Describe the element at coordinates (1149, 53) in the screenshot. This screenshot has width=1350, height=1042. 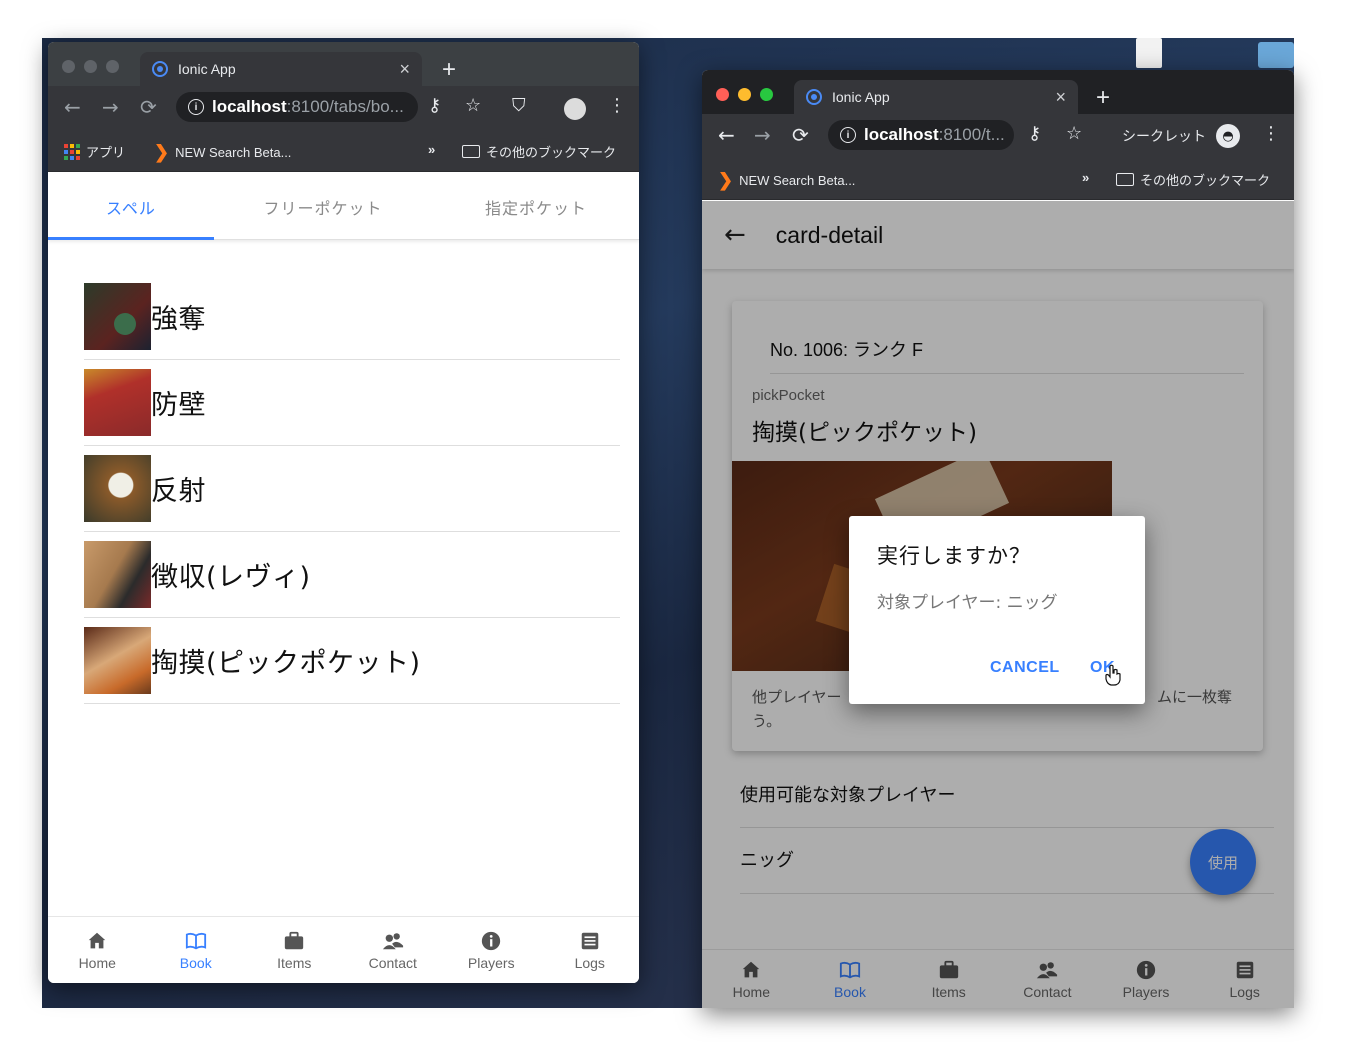
I see `desktop-file-icon` at that location.